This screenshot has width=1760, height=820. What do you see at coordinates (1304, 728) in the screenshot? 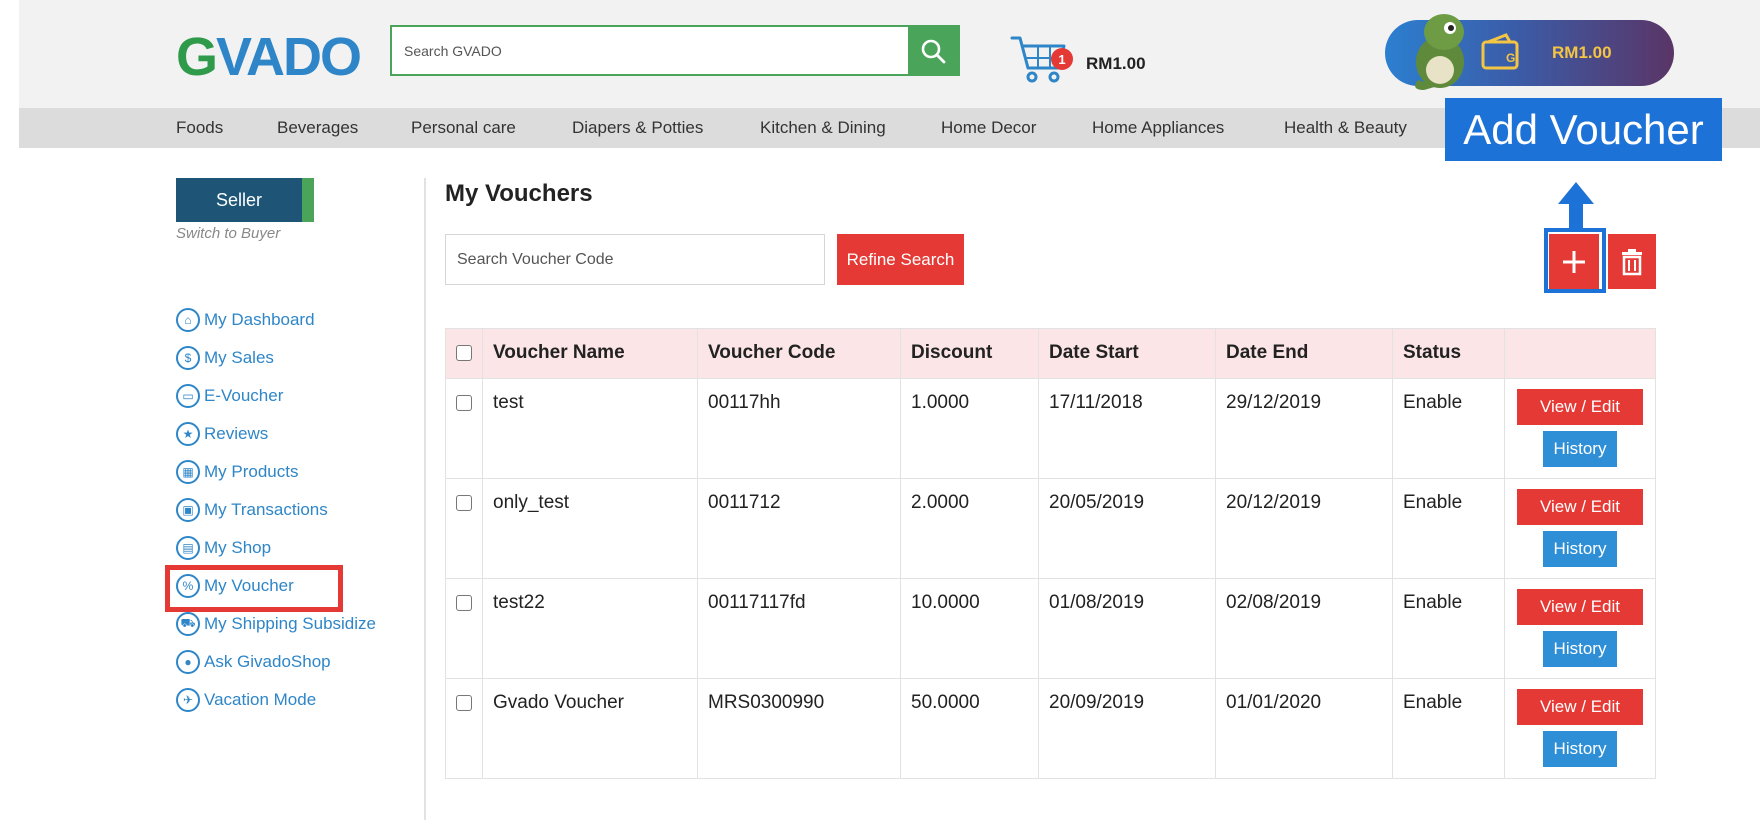
I see `voucher-date-end: 01/01/2020` at bounding box center [1304, 728].